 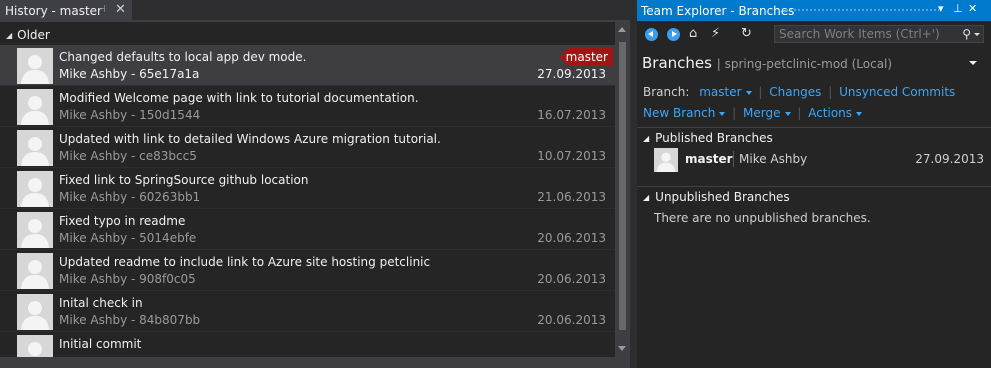 What do you see at coordinates (714, 138) in the screenshot?
I see `published-branches-label: Published Branches` at bounding box center [714, 138].